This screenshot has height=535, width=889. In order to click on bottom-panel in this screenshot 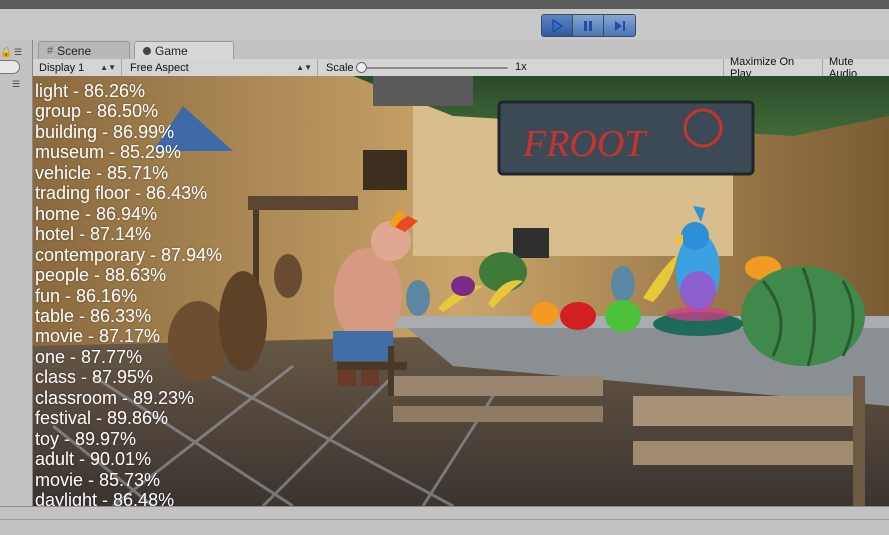, I will do `click(444, 520)`.